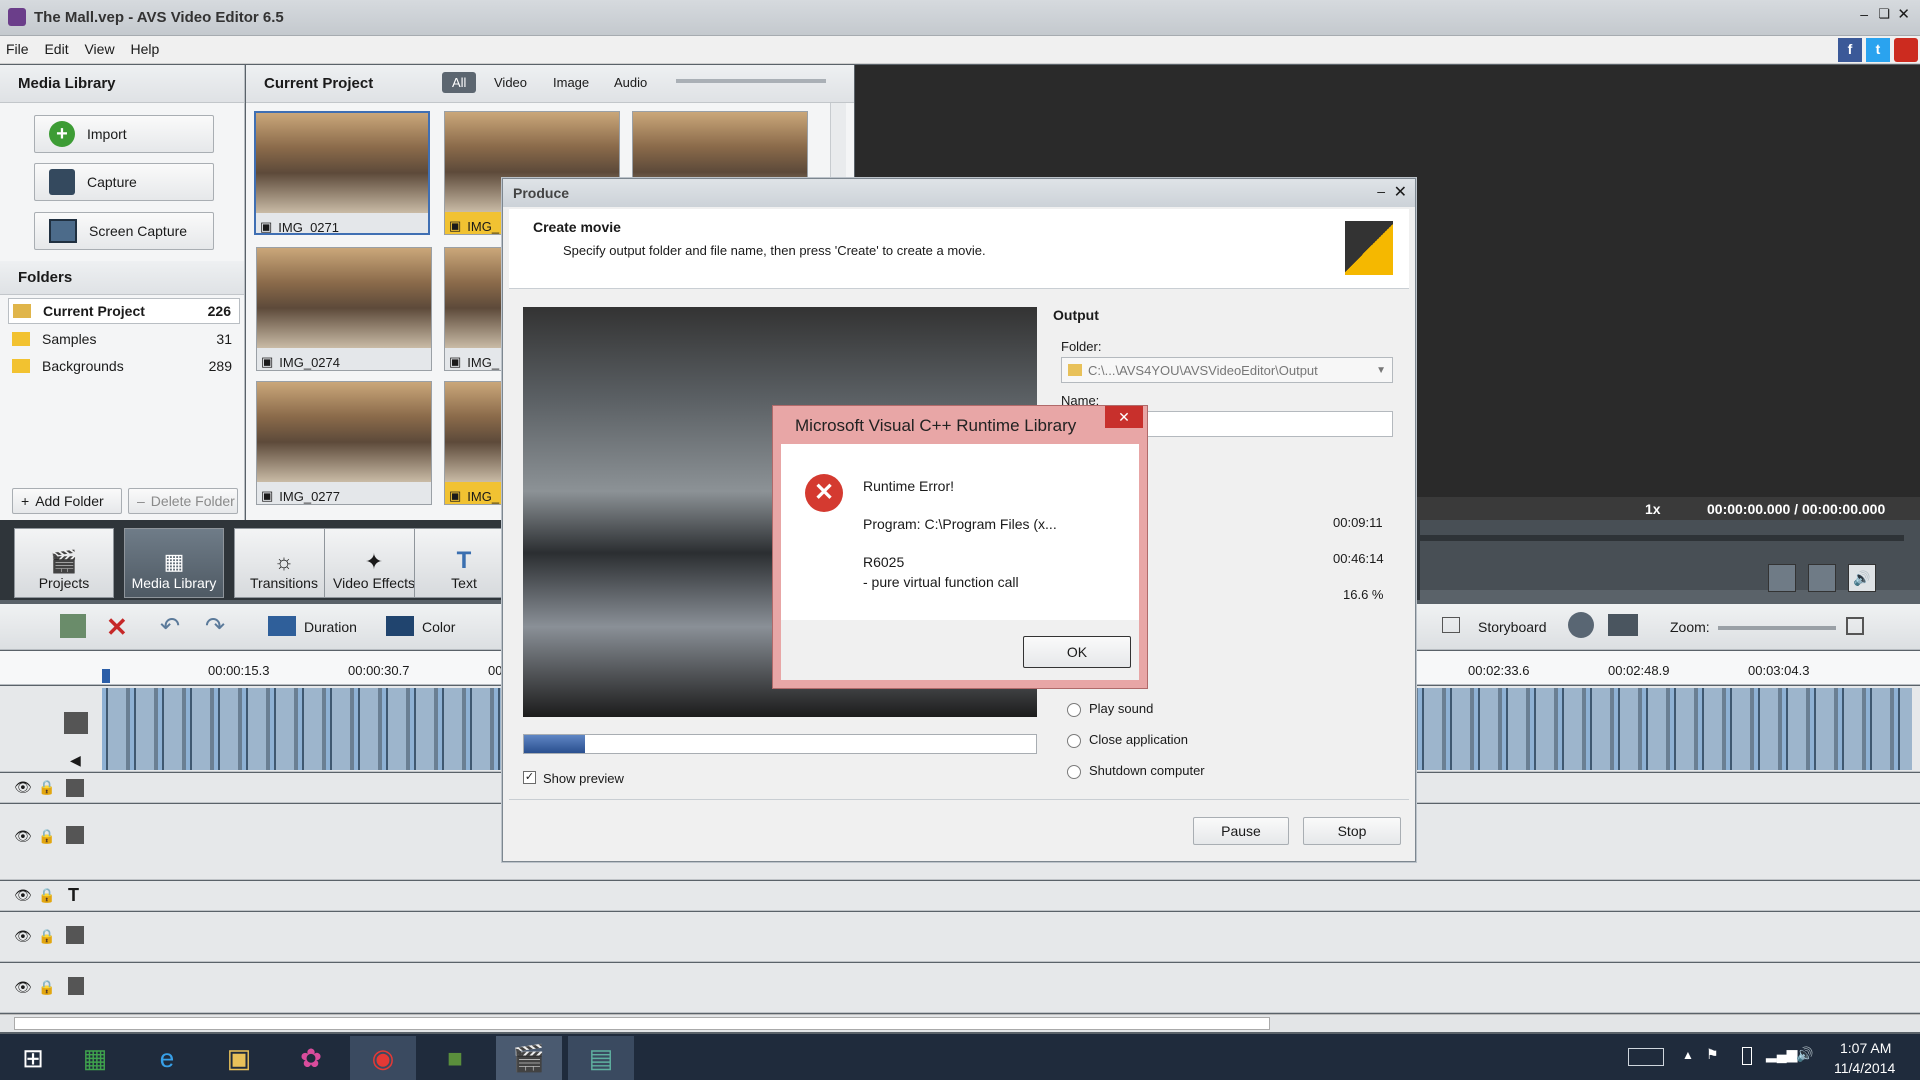 This screenshot has width=1920, height=1080. Describe the element at coordinates (1646, 1057) in the screenshot. I see `keyboard-icon` at that location.